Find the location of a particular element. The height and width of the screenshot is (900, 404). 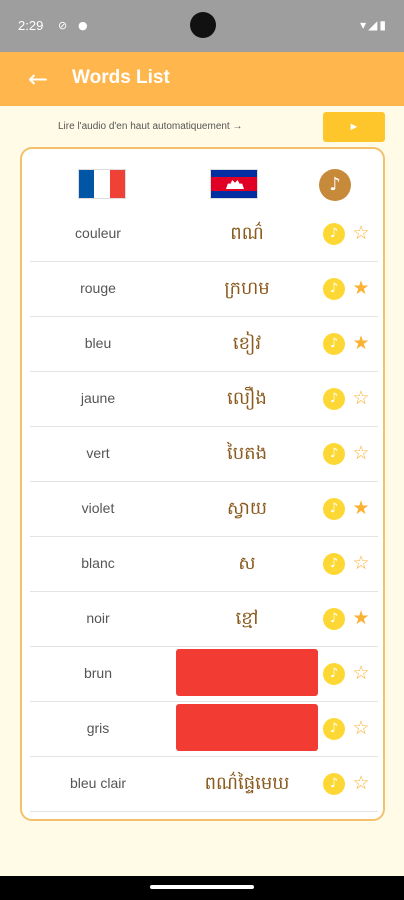

khmer-word: ស្វាយ is located at coordinates (247, 508).